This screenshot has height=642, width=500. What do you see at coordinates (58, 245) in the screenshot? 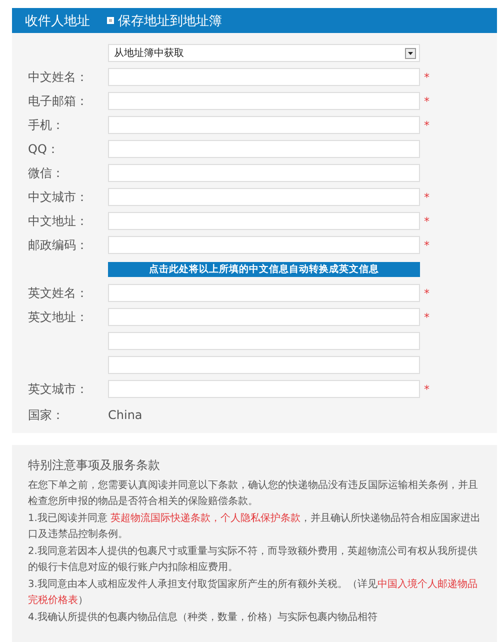
I see `field-label: 邮政编码：` at bounding box center [58, 245].